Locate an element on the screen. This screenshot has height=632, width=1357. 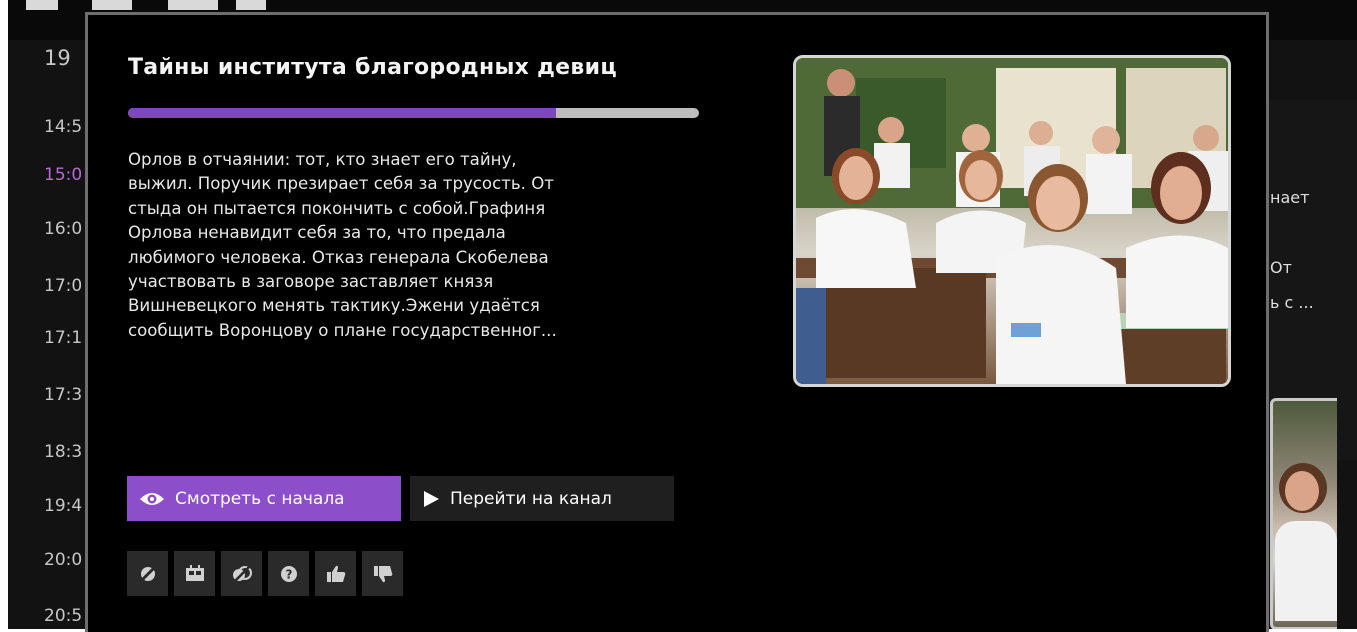
epg-time: 16:0 is located at coordinates (66, 229).